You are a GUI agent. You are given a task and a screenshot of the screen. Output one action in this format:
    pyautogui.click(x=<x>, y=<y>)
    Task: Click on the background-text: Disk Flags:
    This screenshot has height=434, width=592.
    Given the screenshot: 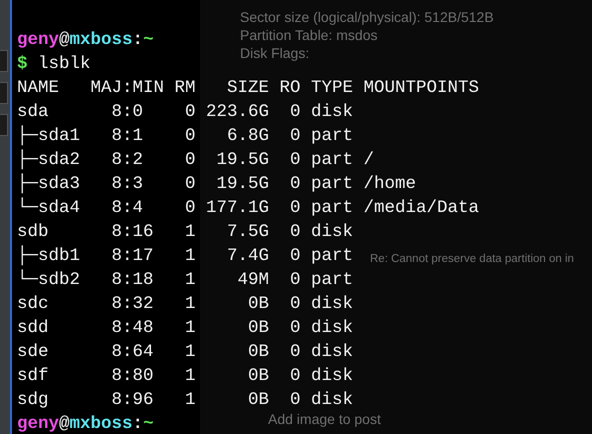 What is the action you would take?
    pyautogui.click(x=275, y=53)
    